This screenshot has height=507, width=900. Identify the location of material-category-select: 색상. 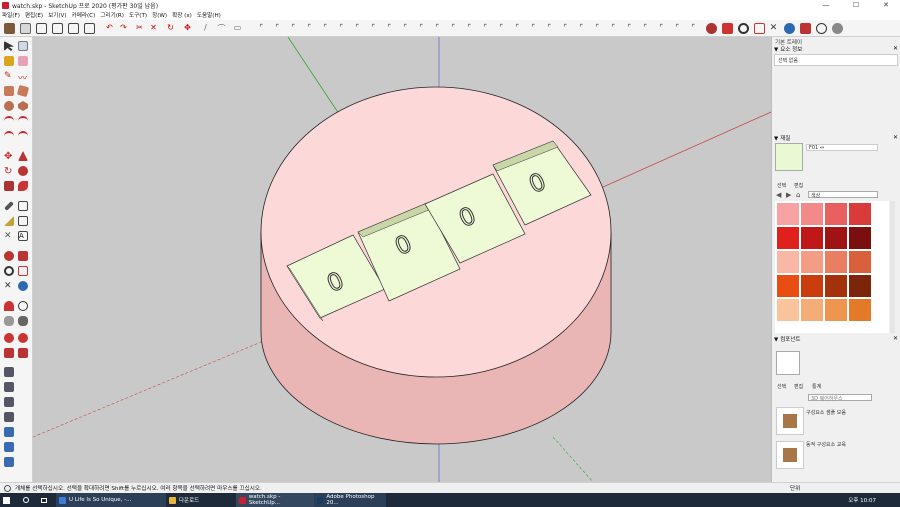
(843, 195).